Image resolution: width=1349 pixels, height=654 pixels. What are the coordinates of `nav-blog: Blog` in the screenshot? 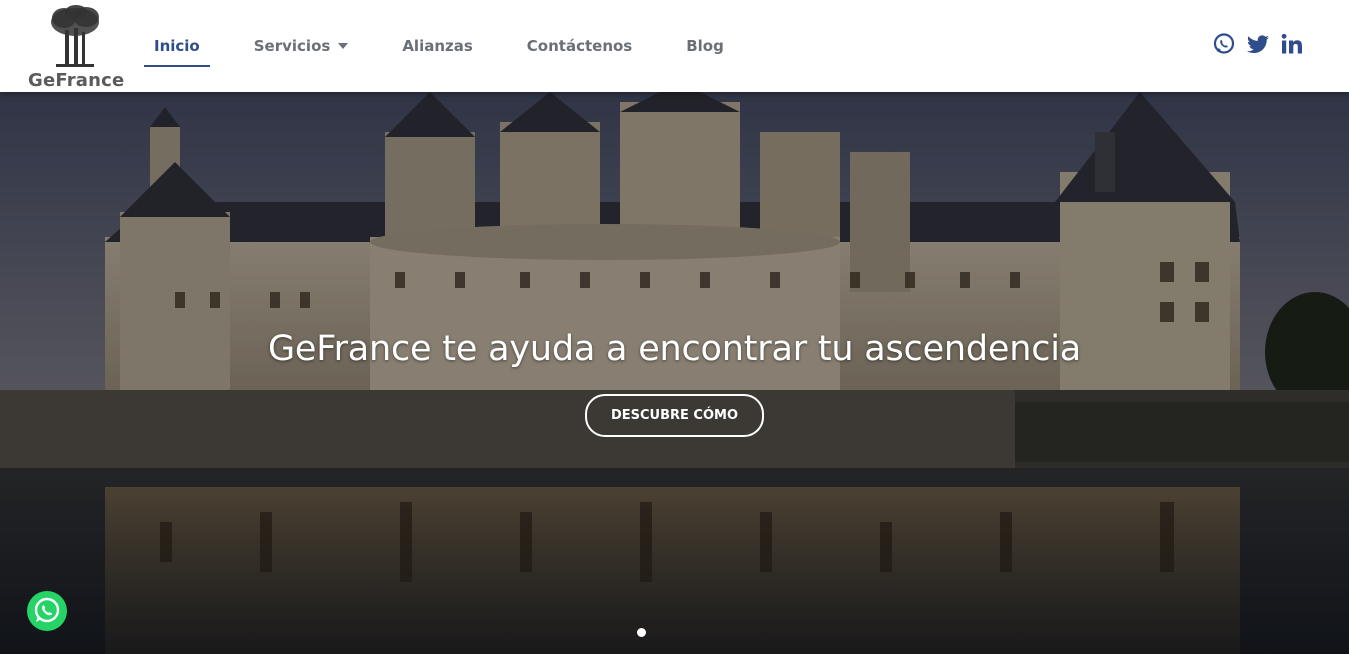 It's located at (705, 46).